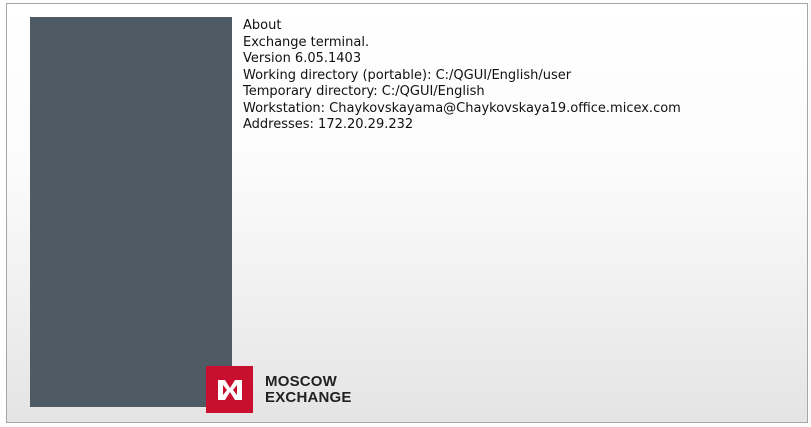  Describe the element at coordinates (301, 381) in the screenshot. I see `logo-line-1: MOSCOW` at that location.